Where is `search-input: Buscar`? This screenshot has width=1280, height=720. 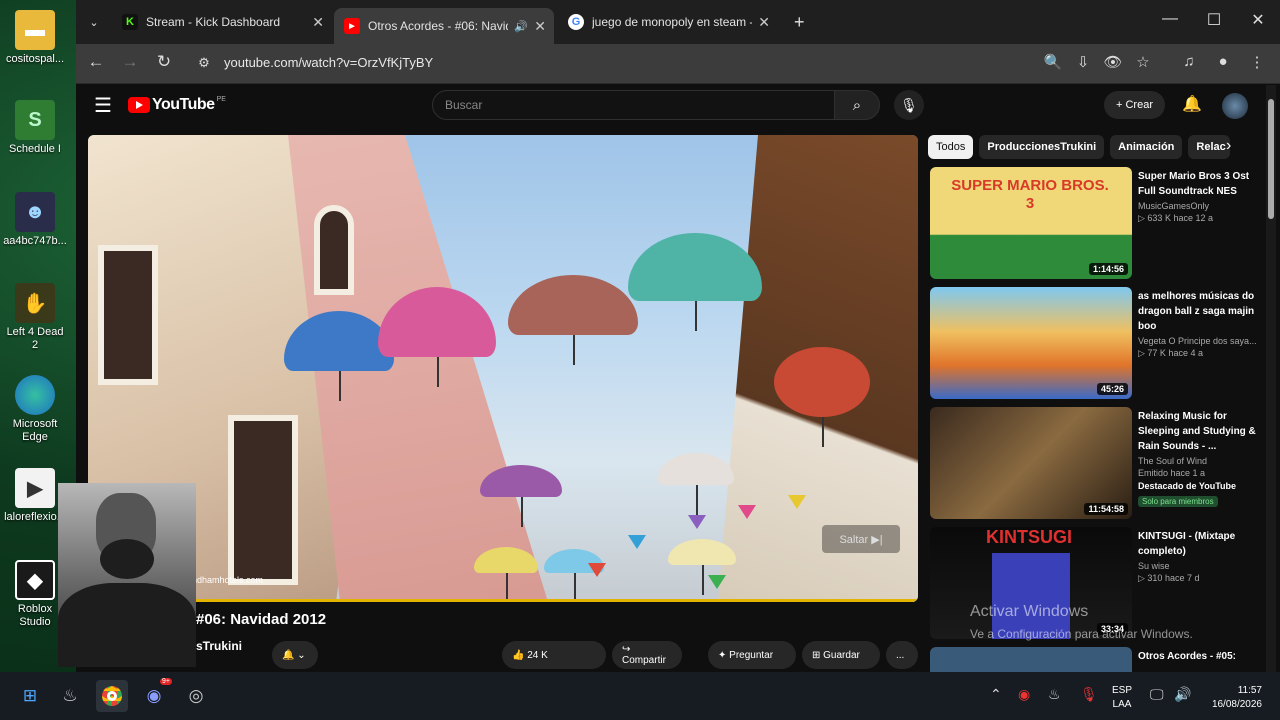 search-input: Buscar is located at coordinates (634, 105).